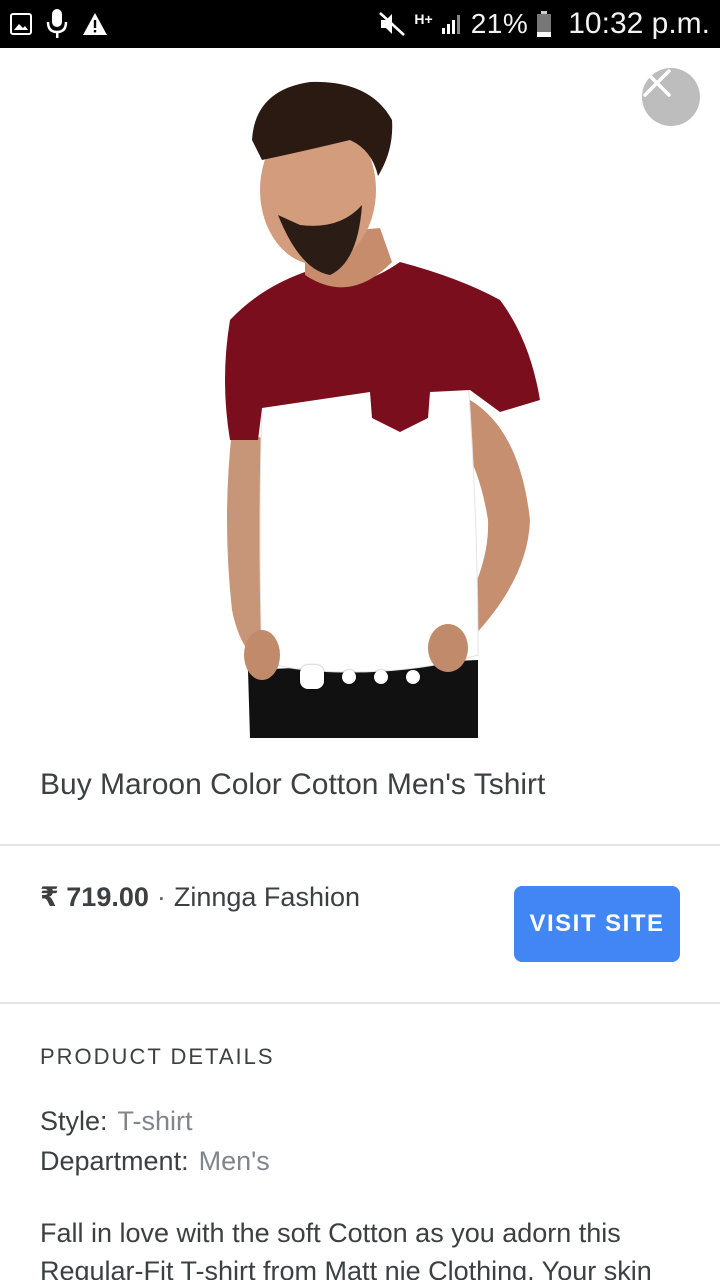 The height and width of the screenshot is (1280, 720). I want to click on department-label: Department:, so click(114, 1161).